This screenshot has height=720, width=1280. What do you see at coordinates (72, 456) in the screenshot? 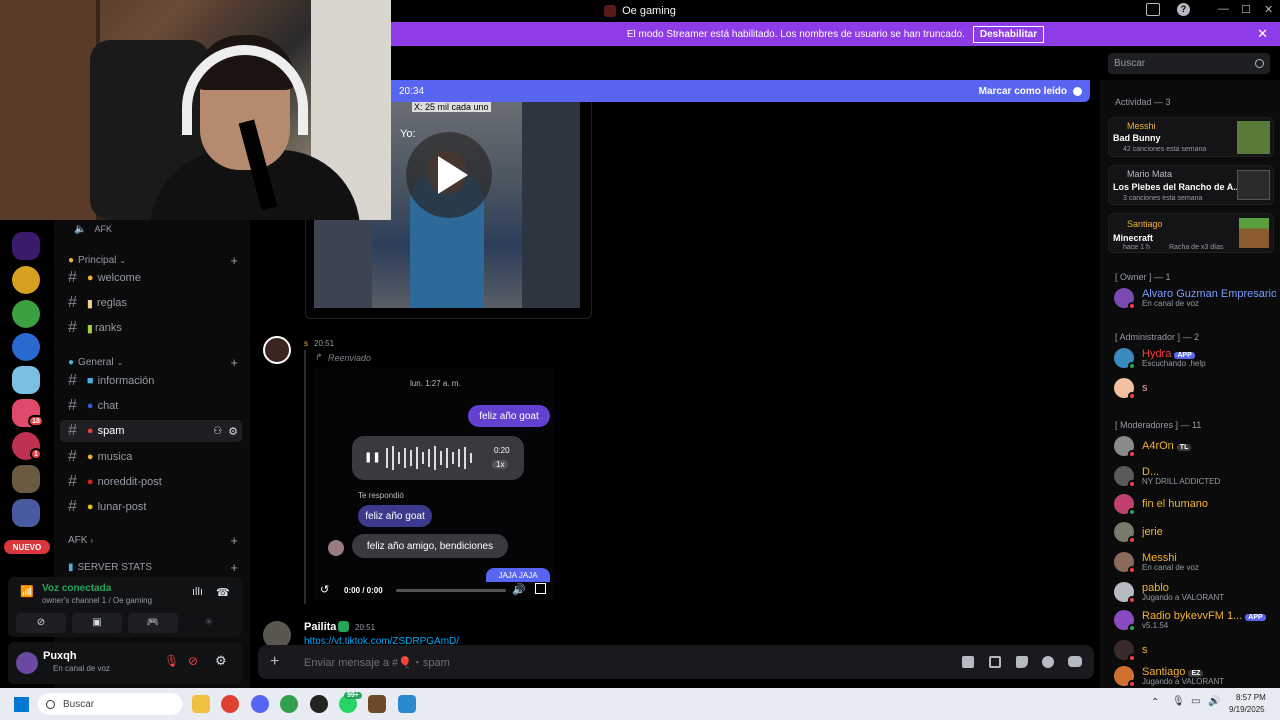
I see `hashtag-icon: #` at bounding box center [72, 456].